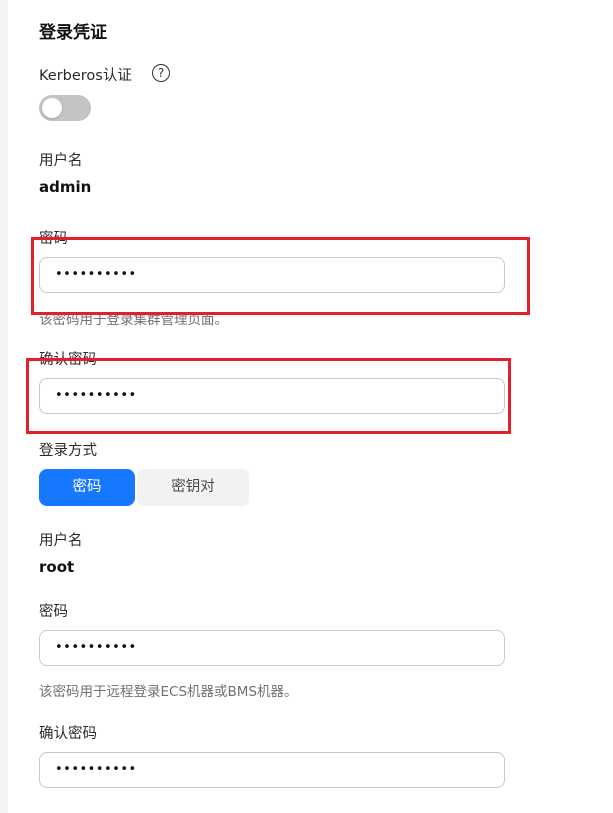 The width and height of the screenshot is (613, 813). I want to click on left-panel-edge, so click(4, 406).